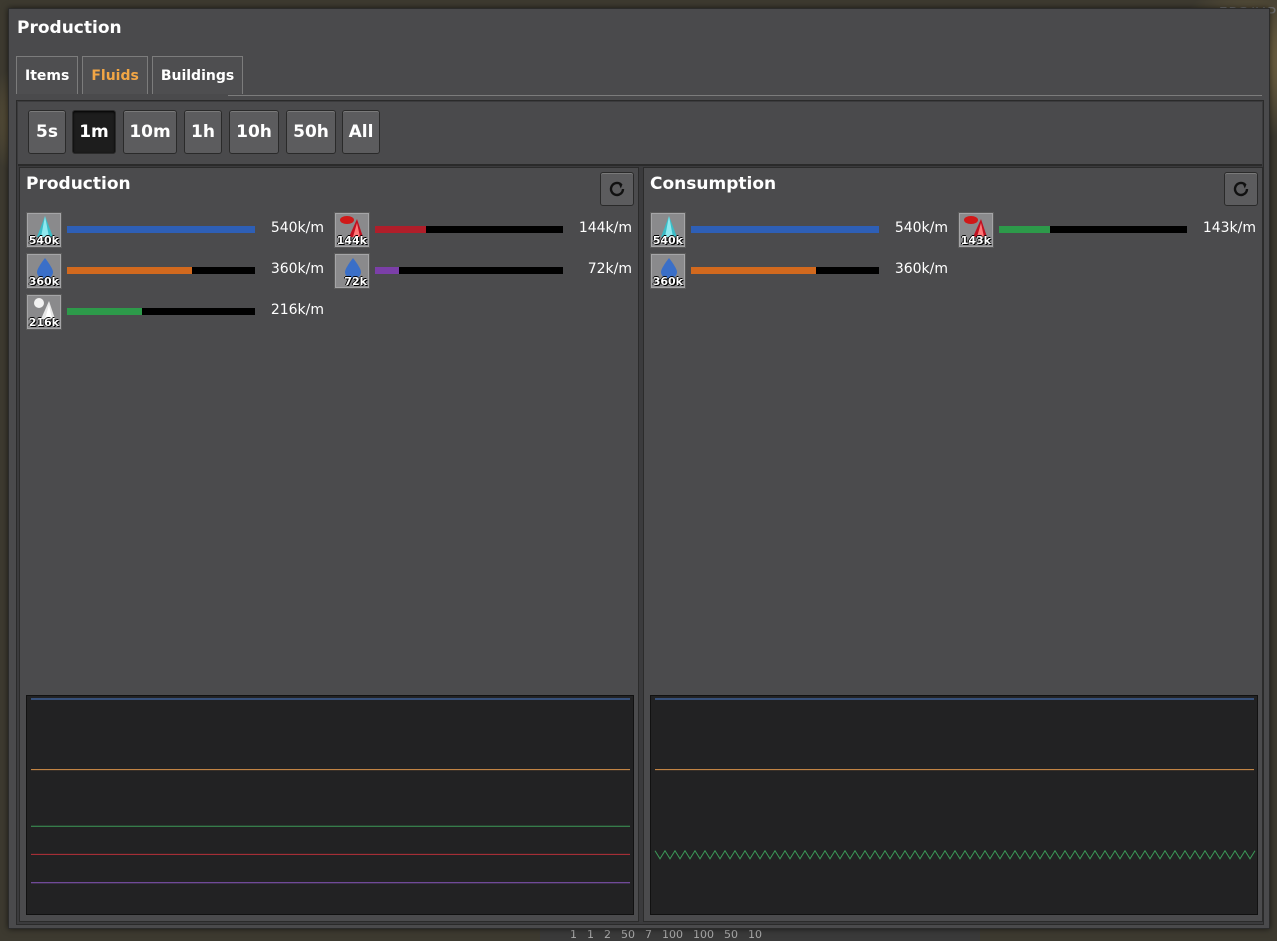 The height and width of the screenshot is (941, 1277). What do you see at coordinates (47, 132) in the screenshot?
I see `time-5s-button: 5s` at bounding box center [47, 132].